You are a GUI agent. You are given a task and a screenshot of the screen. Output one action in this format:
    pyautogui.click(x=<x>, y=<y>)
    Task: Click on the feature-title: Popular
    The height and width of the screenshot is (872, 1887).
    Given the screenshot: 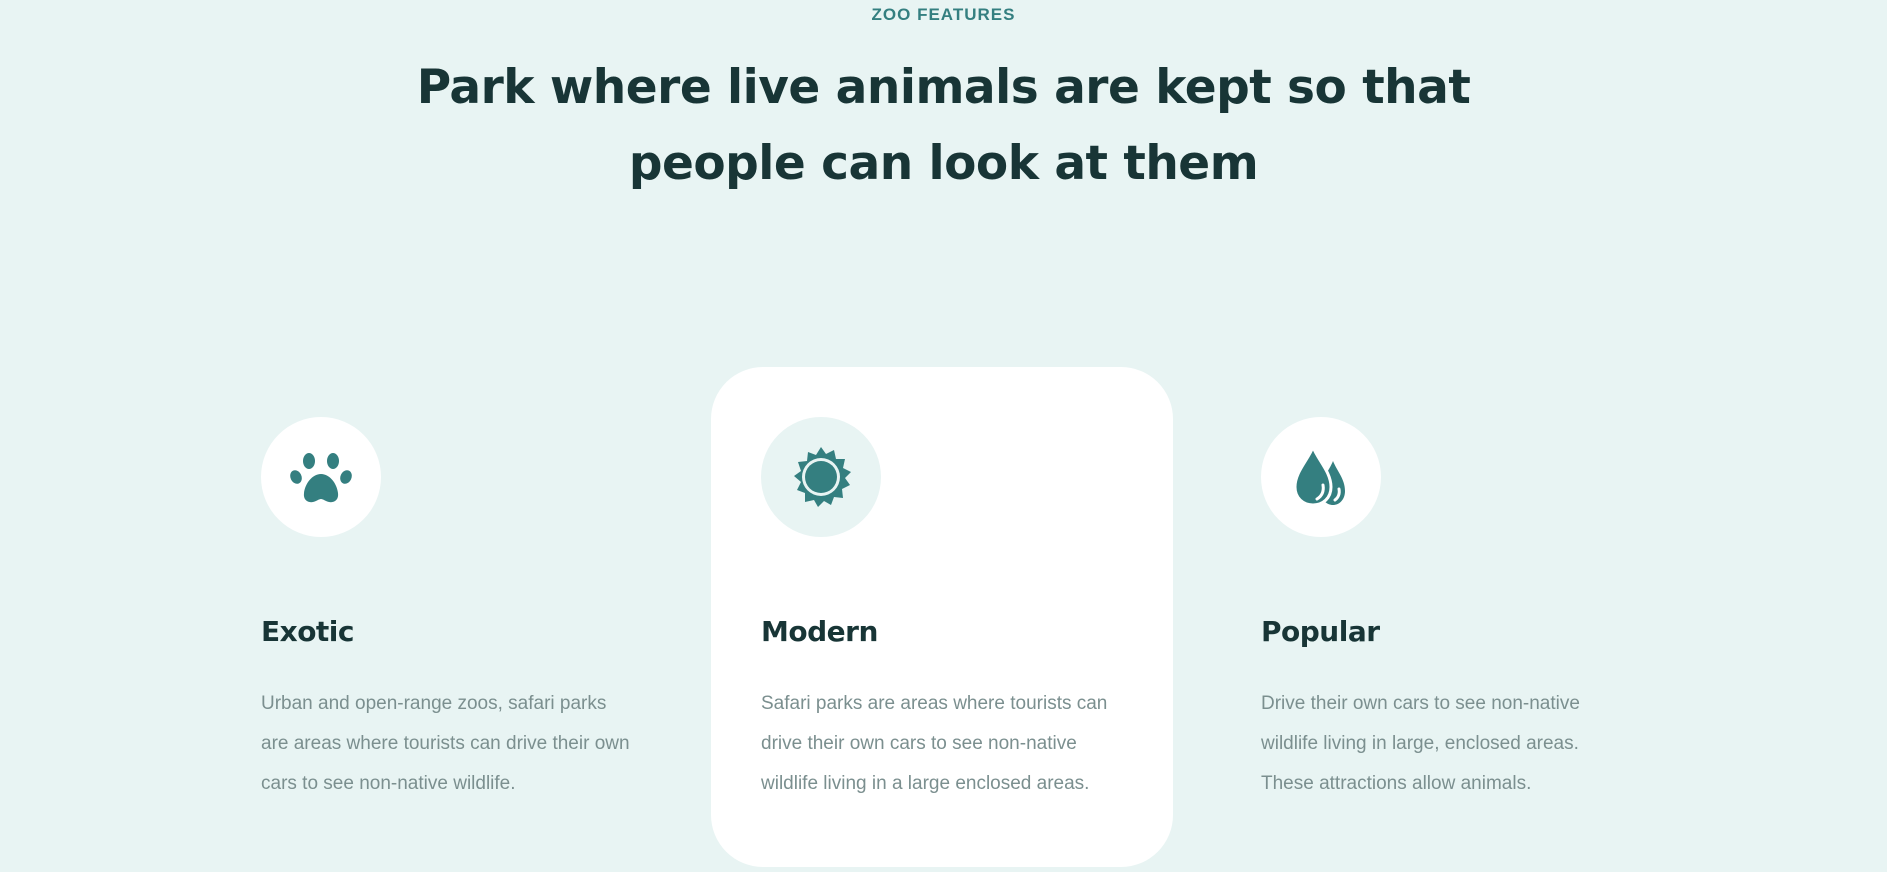 What is the action you would take?
    pyautogui.click(x=1320, y=631)
    